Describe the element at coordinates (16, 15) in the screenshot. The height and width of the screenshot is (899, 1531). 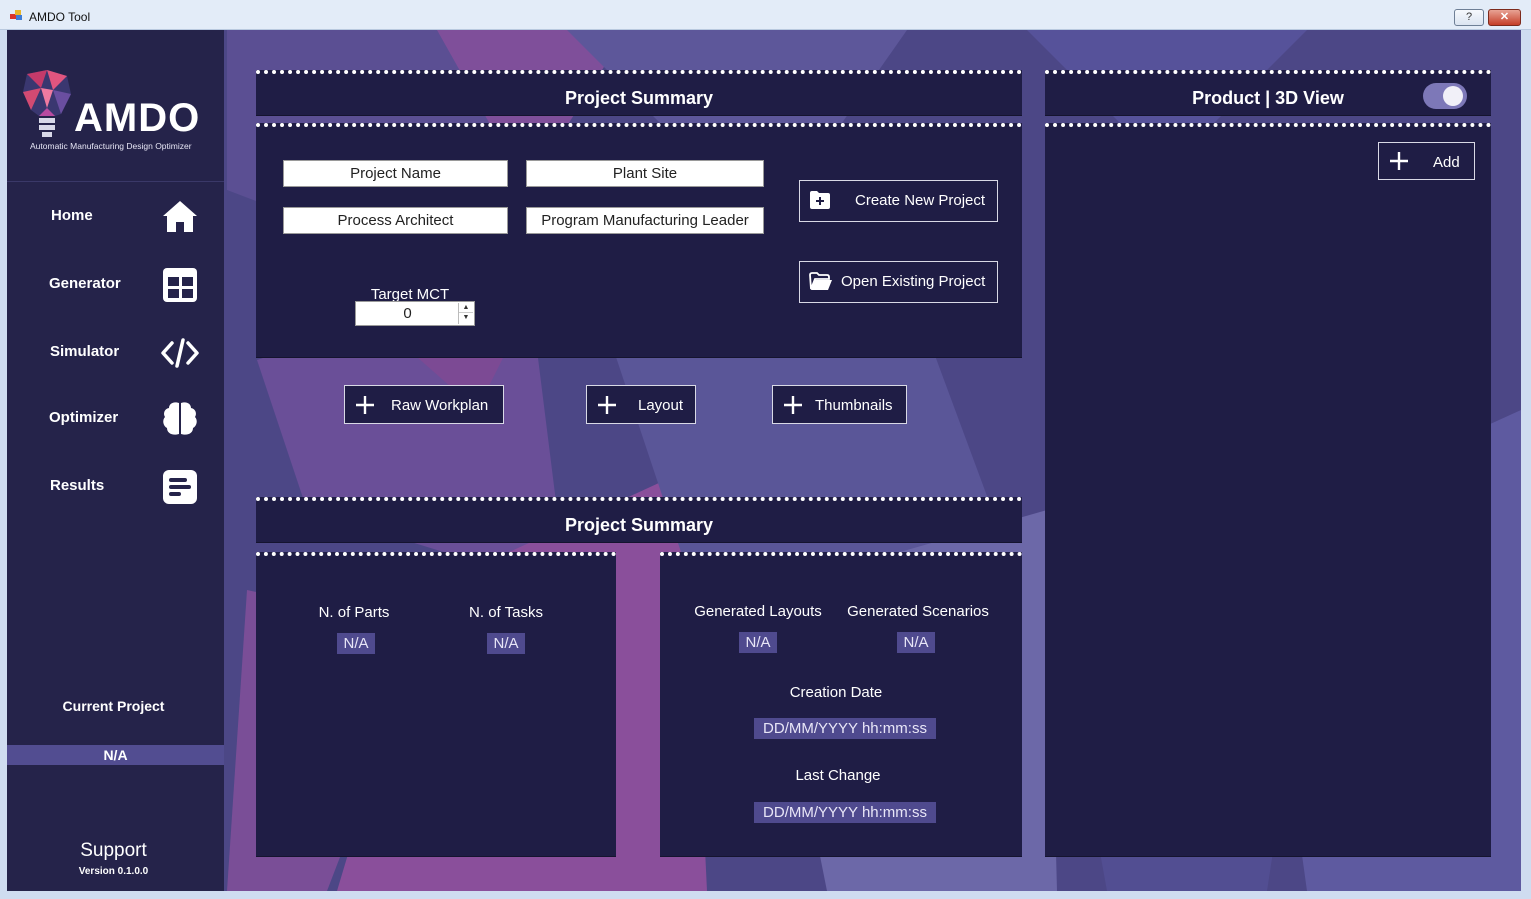
I see `app-icon` at that location.